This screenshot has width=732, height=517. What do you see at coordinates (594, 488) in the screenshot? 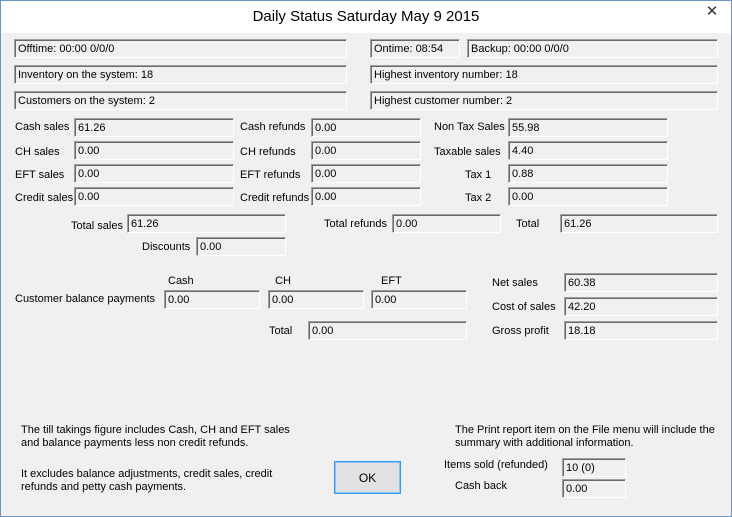
I see `cash-back-field: 0.00` at bounding box center [594, 488].